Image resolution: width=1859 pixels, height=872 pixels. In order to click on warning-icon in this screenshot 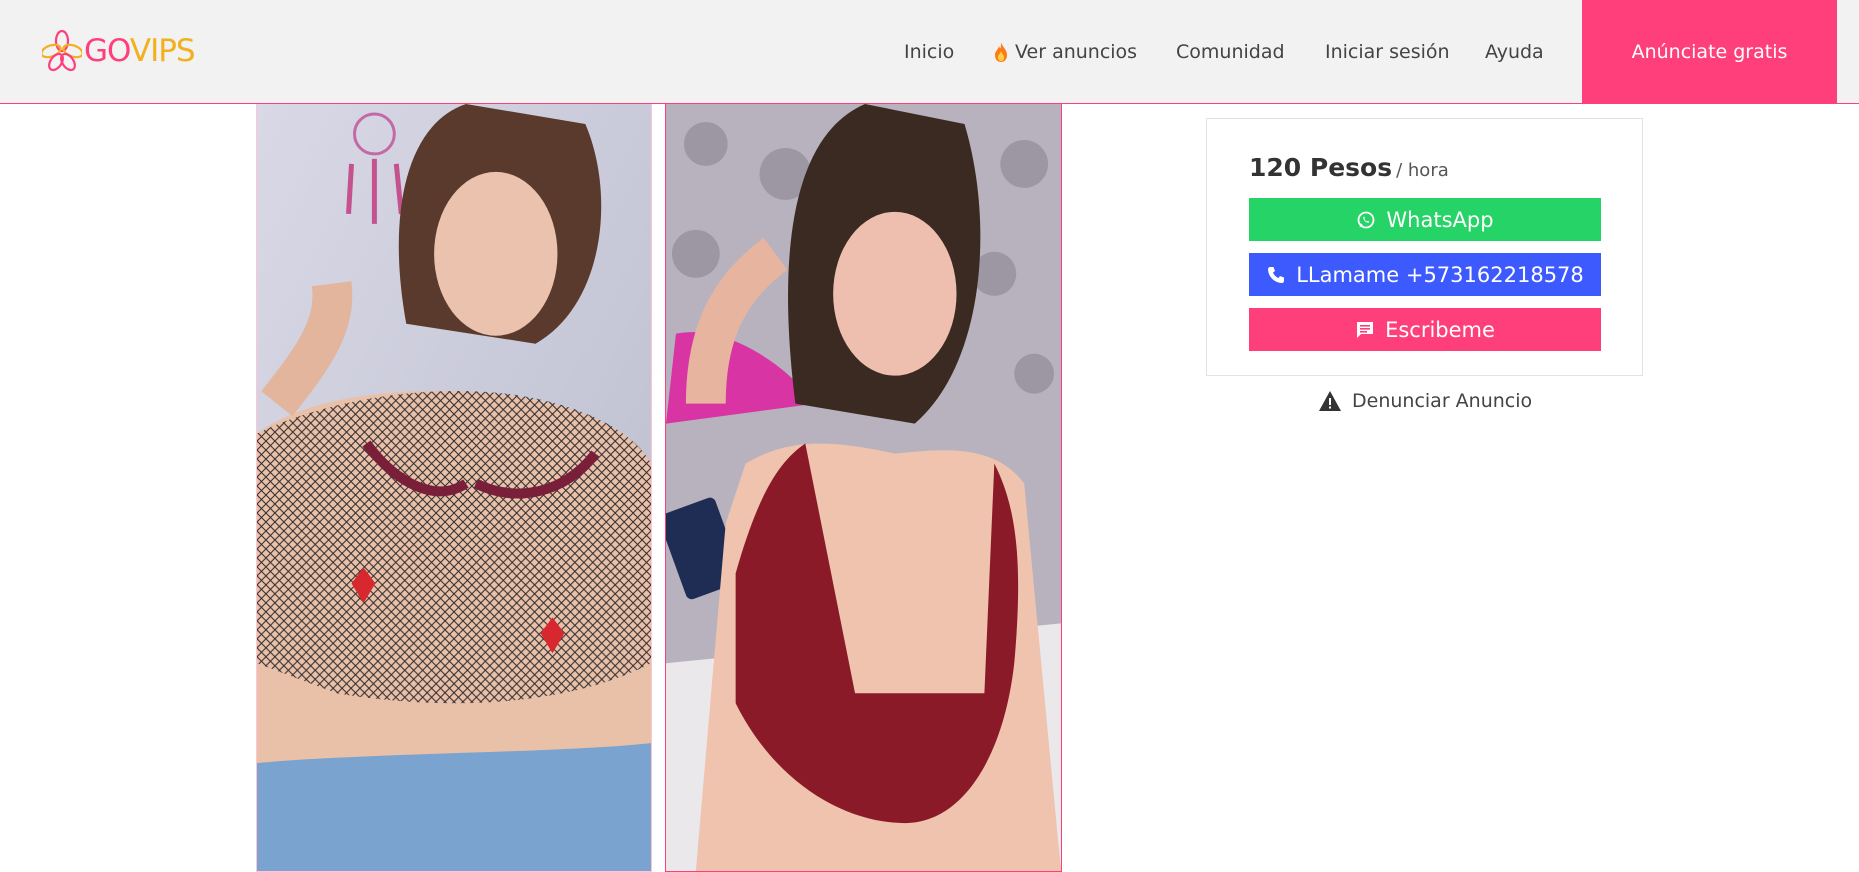, I will do `click(1330, 401)`.